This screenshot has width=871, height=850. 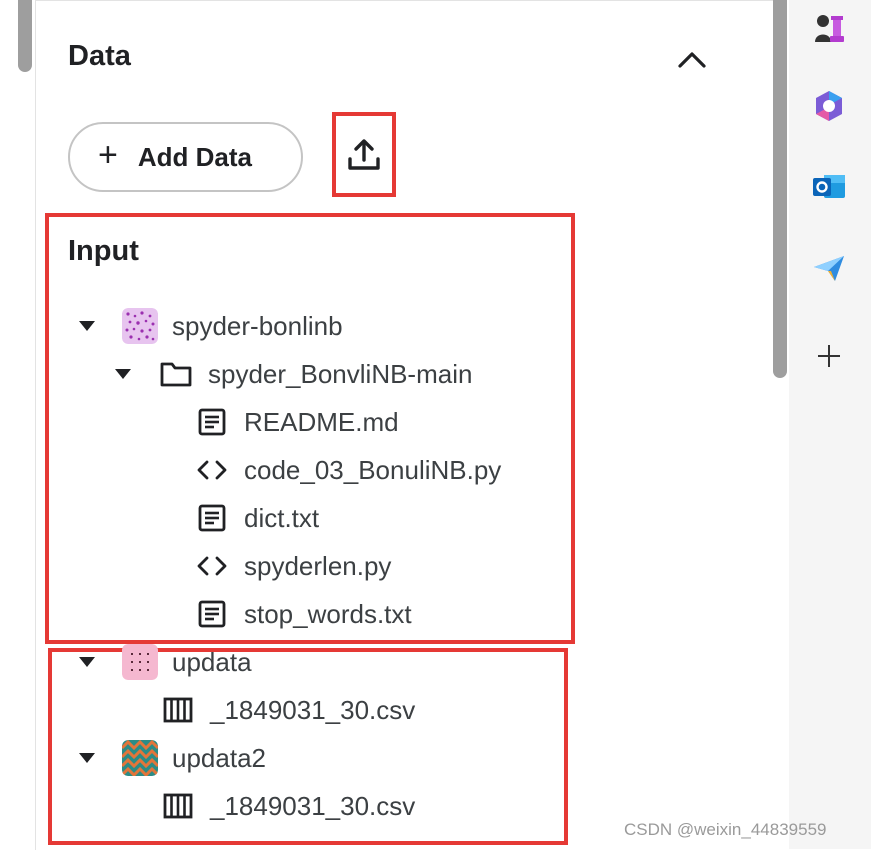 I want to click on tree-item-dataset: spyder-bonlinb, so click(x=209, y=326).